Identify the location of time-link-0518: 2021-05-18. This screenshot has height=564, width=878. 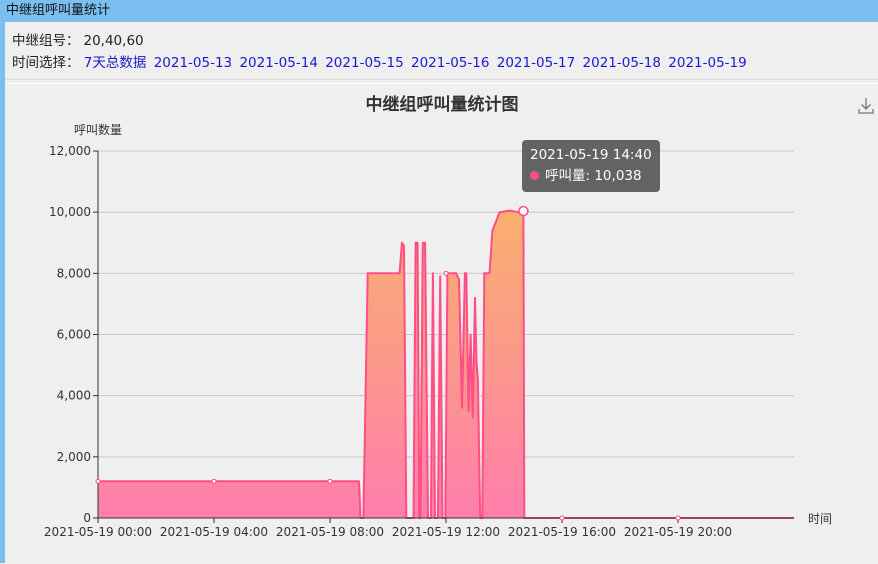
(622, 63).